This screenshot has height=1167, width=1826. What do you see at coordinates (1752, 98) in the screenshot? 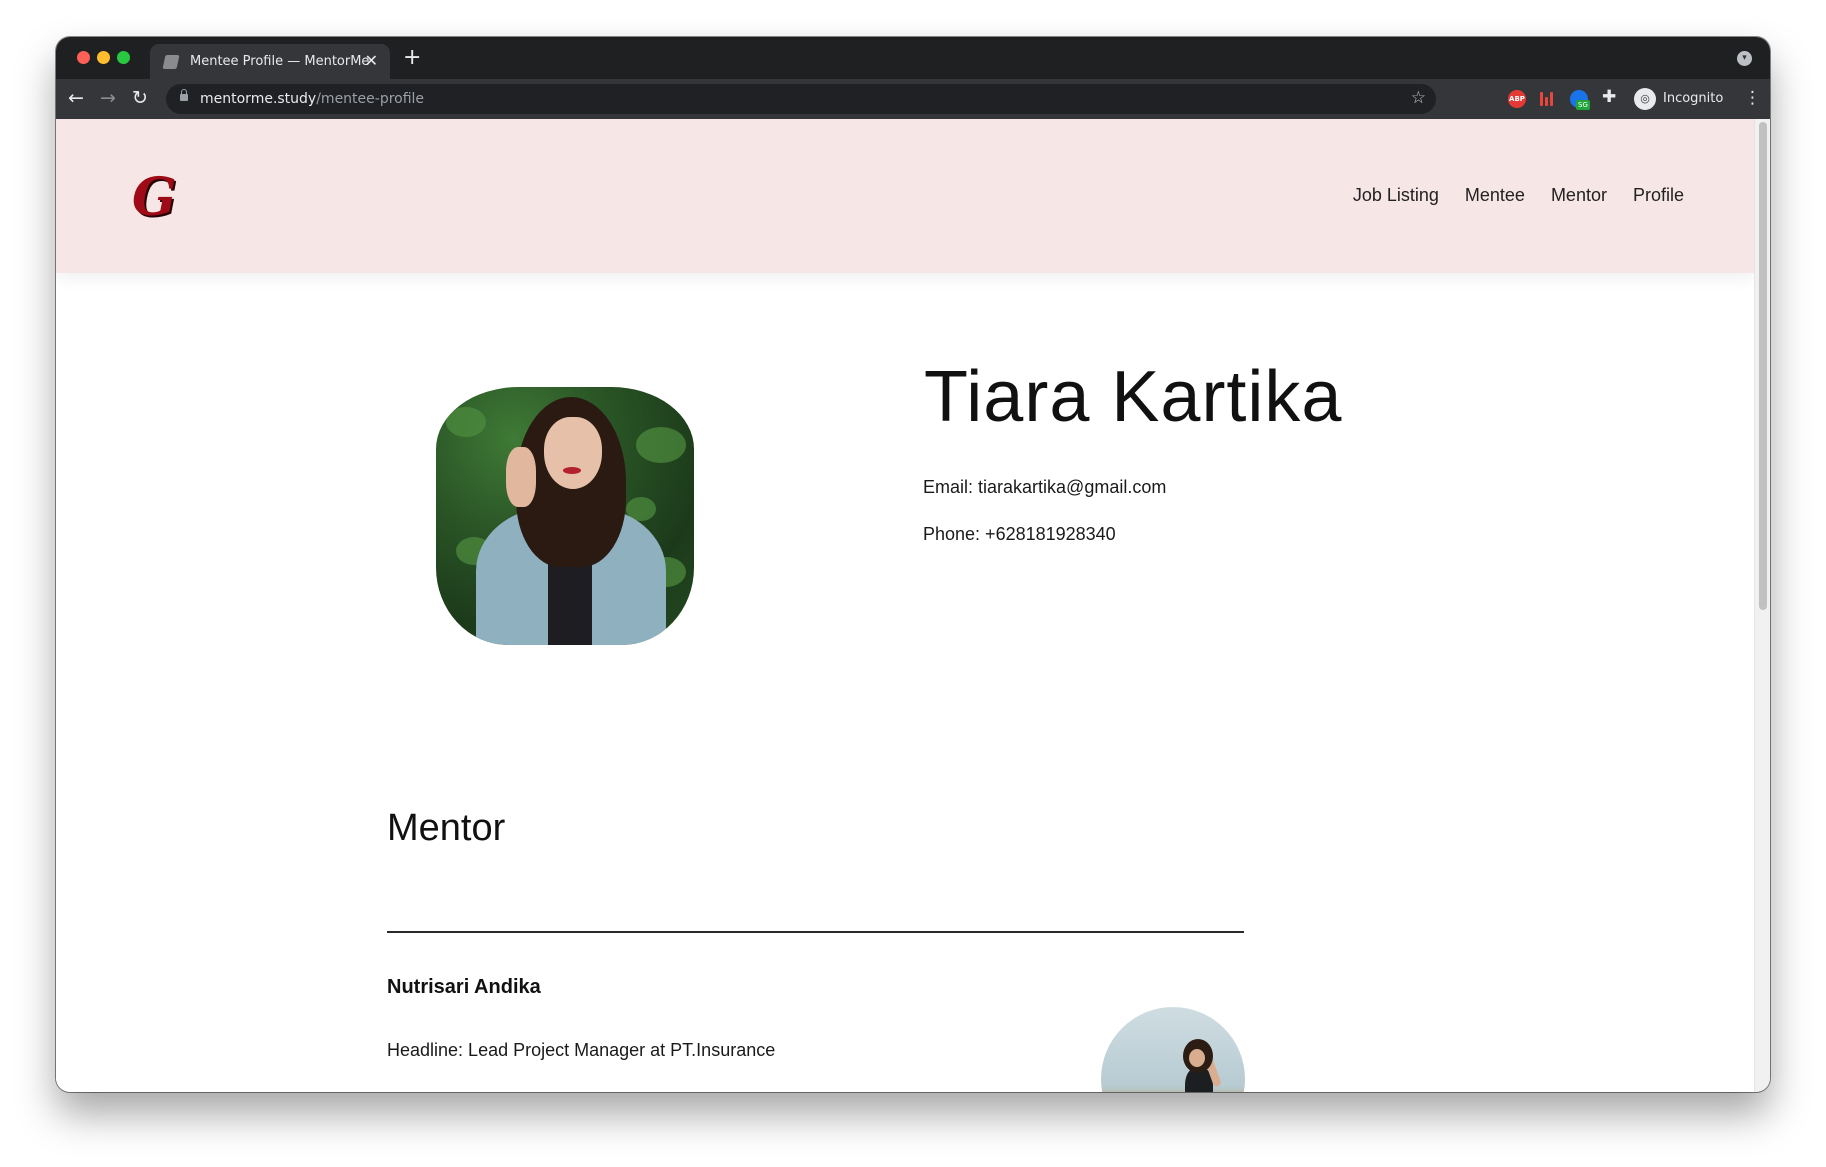
I see `browser-menu-icon: ⋮` at bounding box center [1752, 98].